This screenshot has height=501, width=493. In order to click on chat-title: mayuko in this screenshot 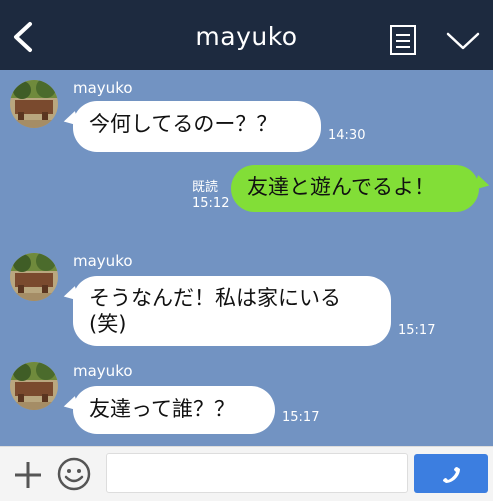, I will do `click(246, 36)`.